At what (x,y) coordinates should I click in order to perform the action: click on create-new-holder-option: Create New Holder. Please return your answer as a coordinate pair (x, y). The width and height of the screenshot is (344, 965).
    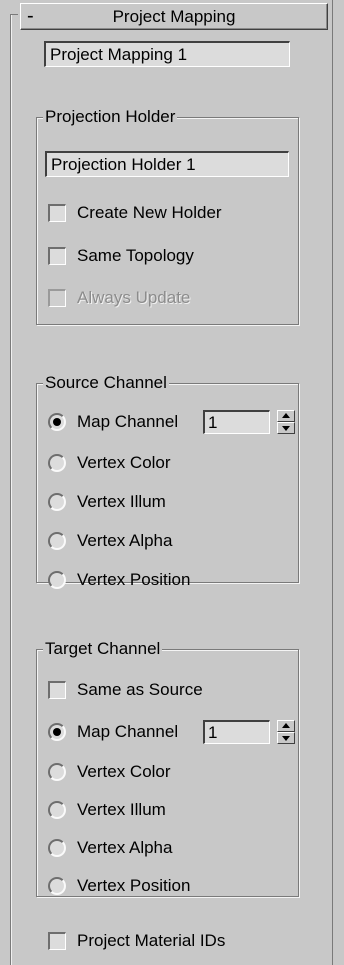
    Looking at the image, I should click on (168, 213).